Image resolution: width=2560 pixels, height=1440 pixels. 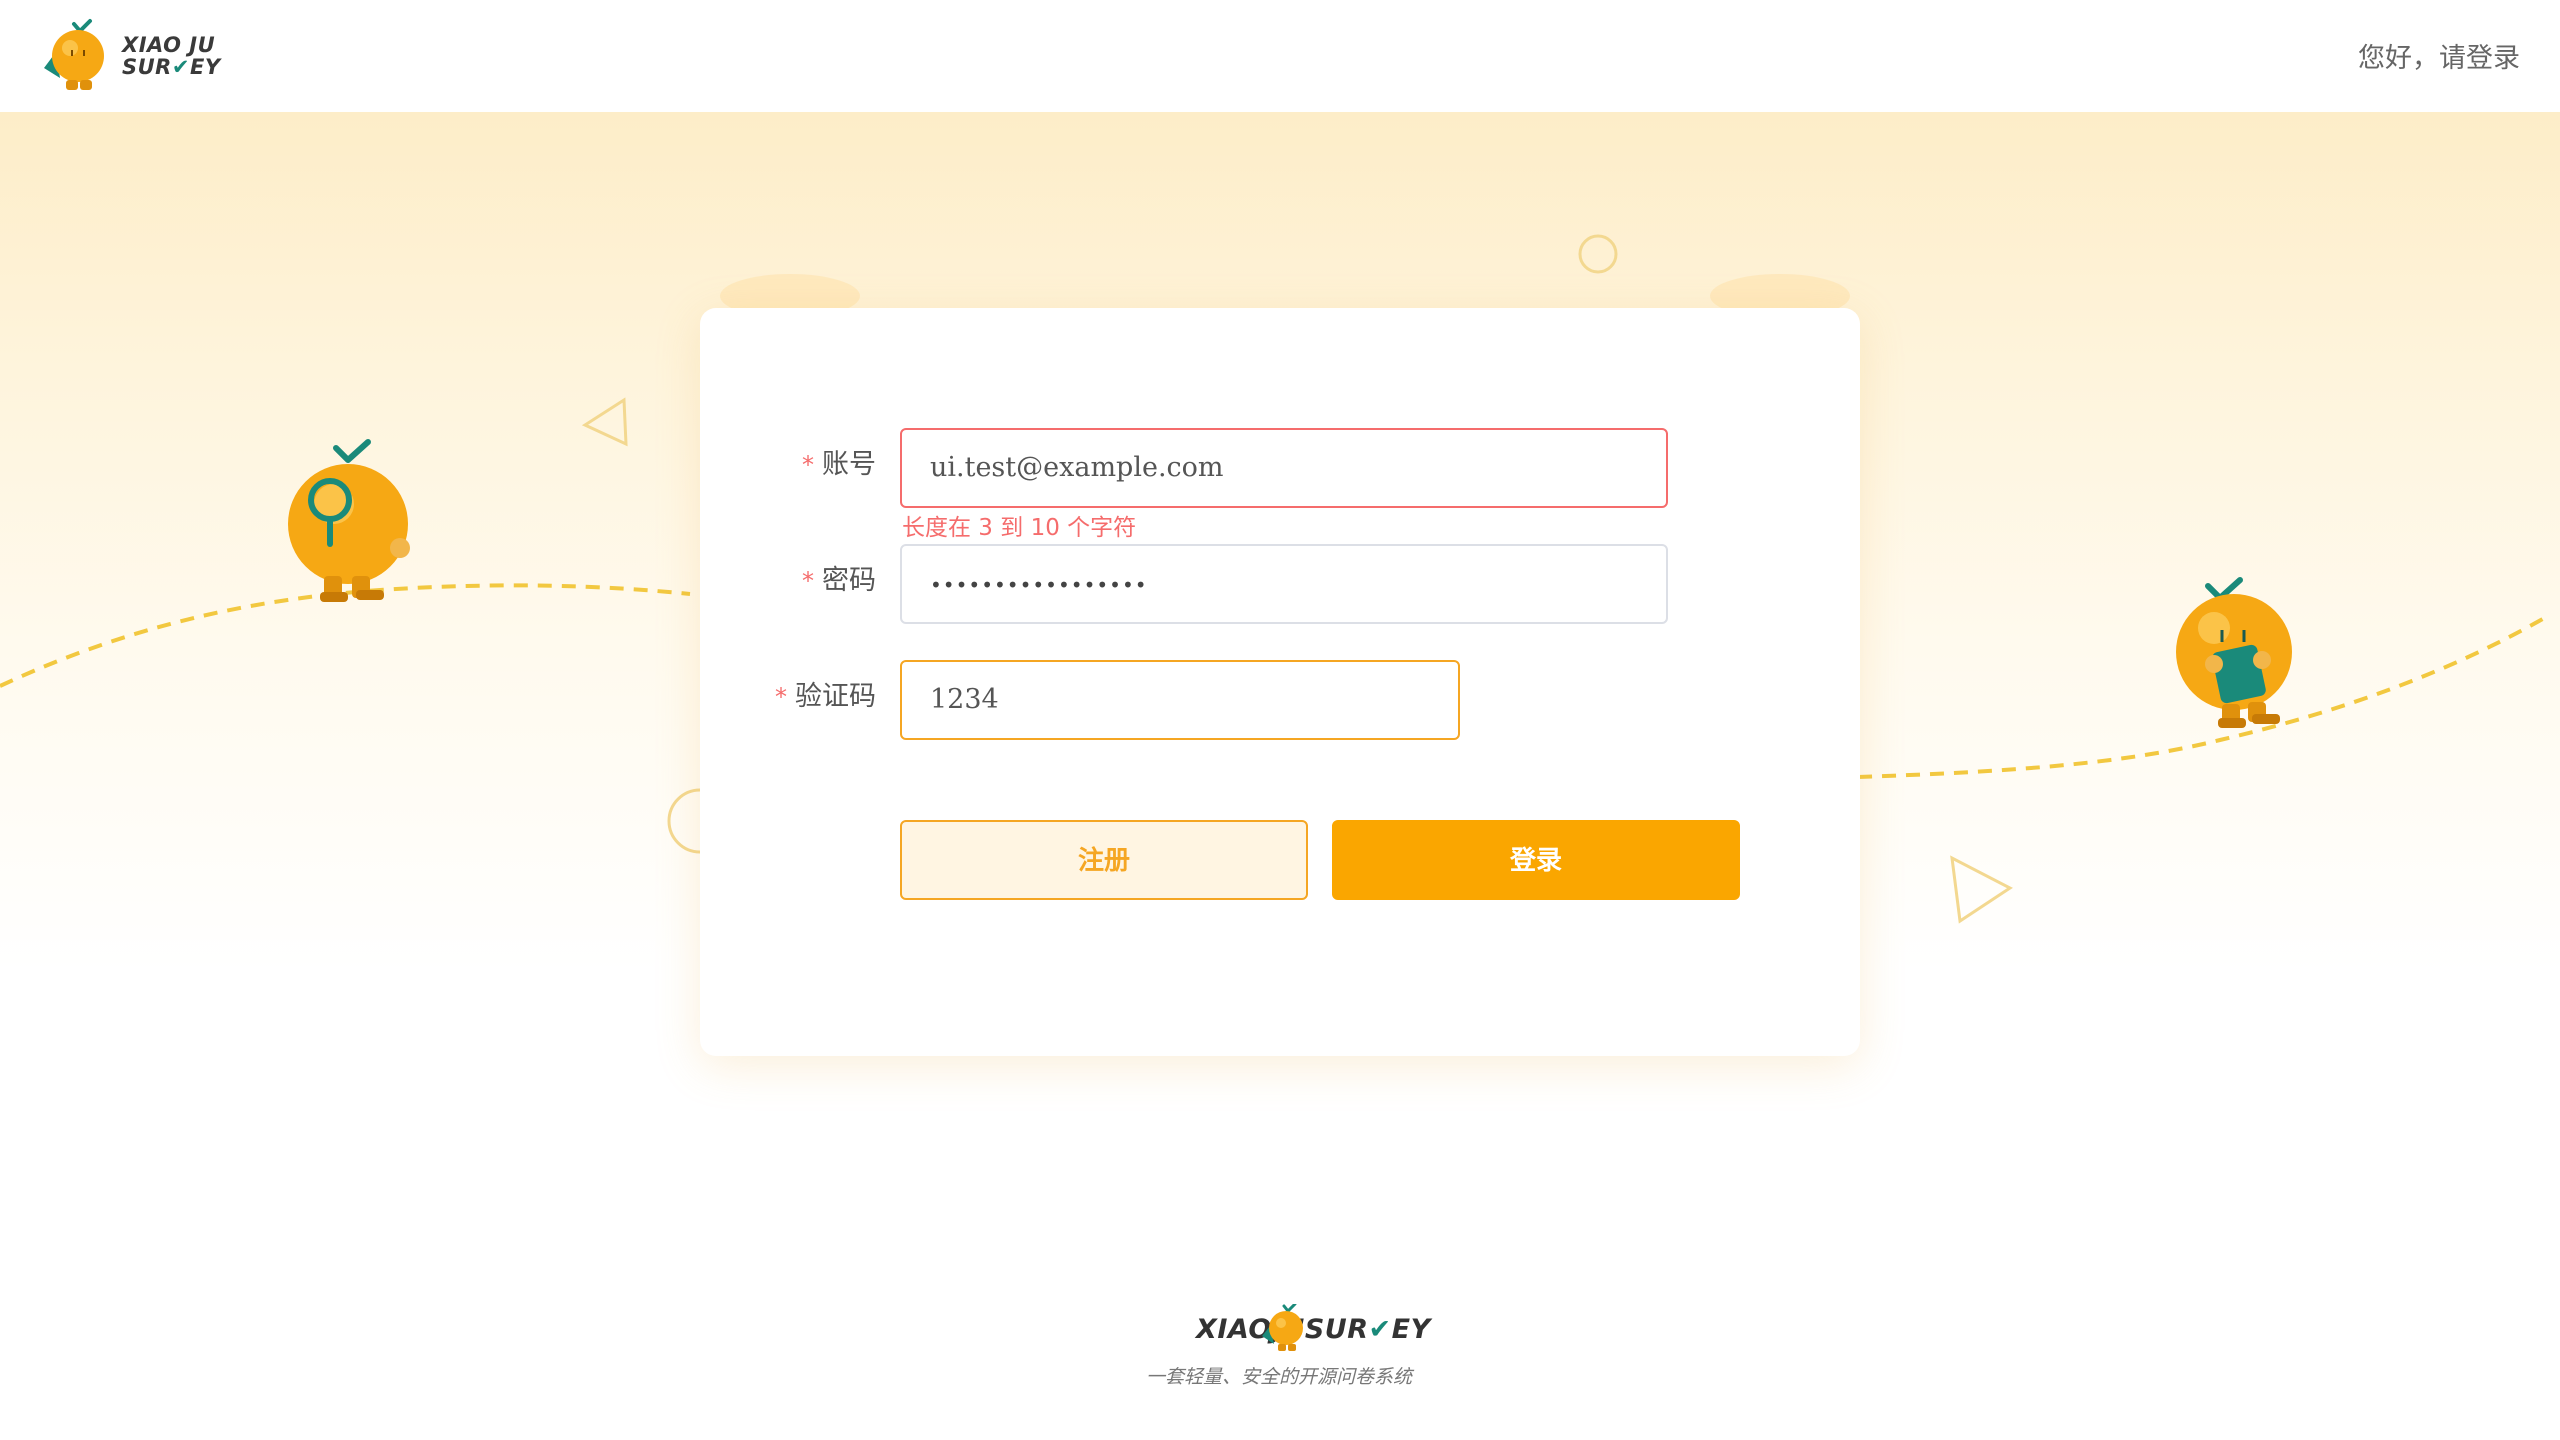 I want to click on logo-check-icon: ✔, so click(x=180, y=67).